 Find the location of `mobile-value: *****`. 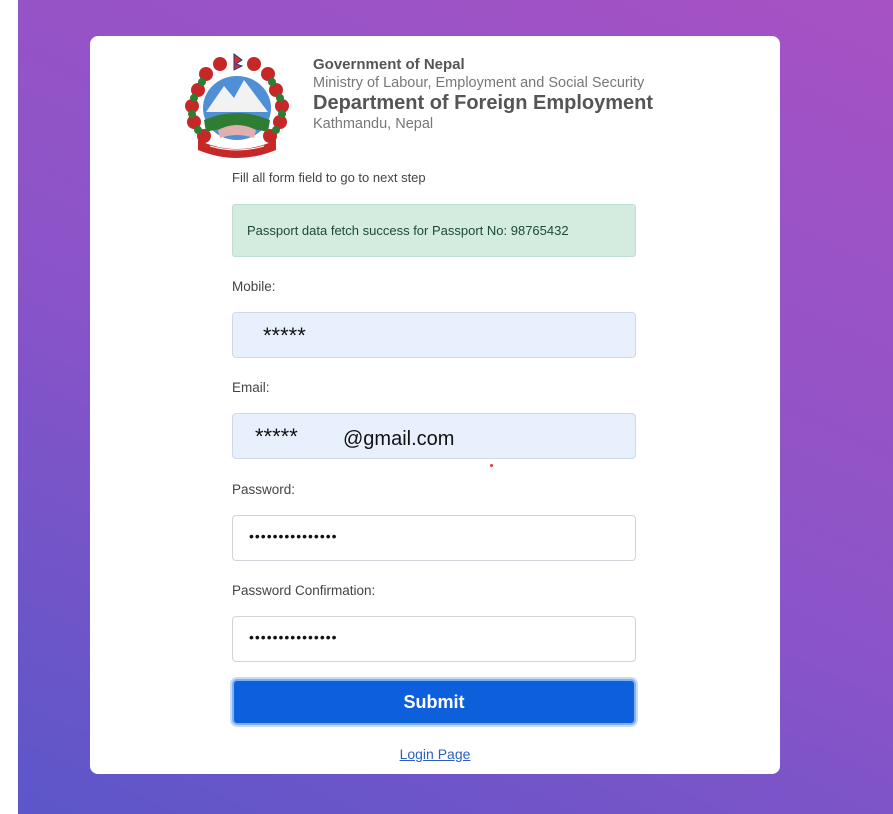

mobile-value: ***** is located at coordinates (284, 335).